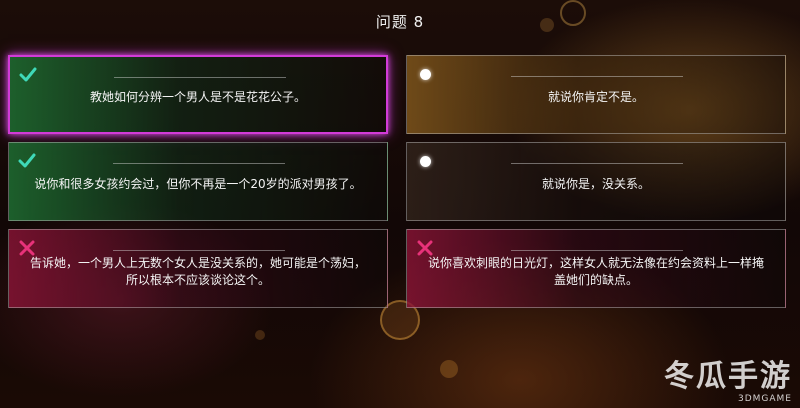 The width and height of the screenshot is (800, 408). I want to click on question-title: 问题 8, so click(400, 22).